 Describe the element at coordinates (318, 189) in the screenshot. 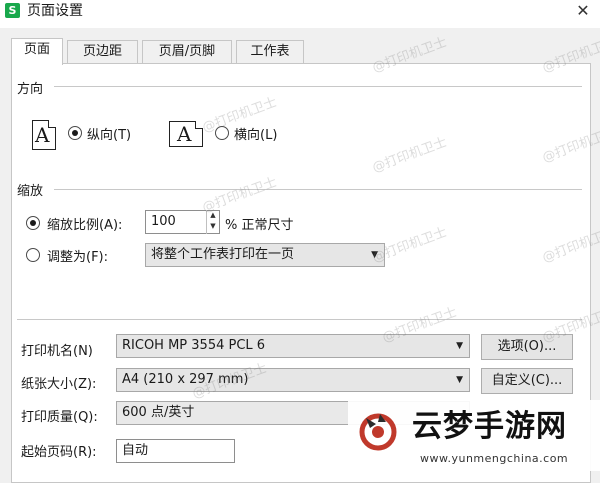

I see `scaling-divider` at that location.